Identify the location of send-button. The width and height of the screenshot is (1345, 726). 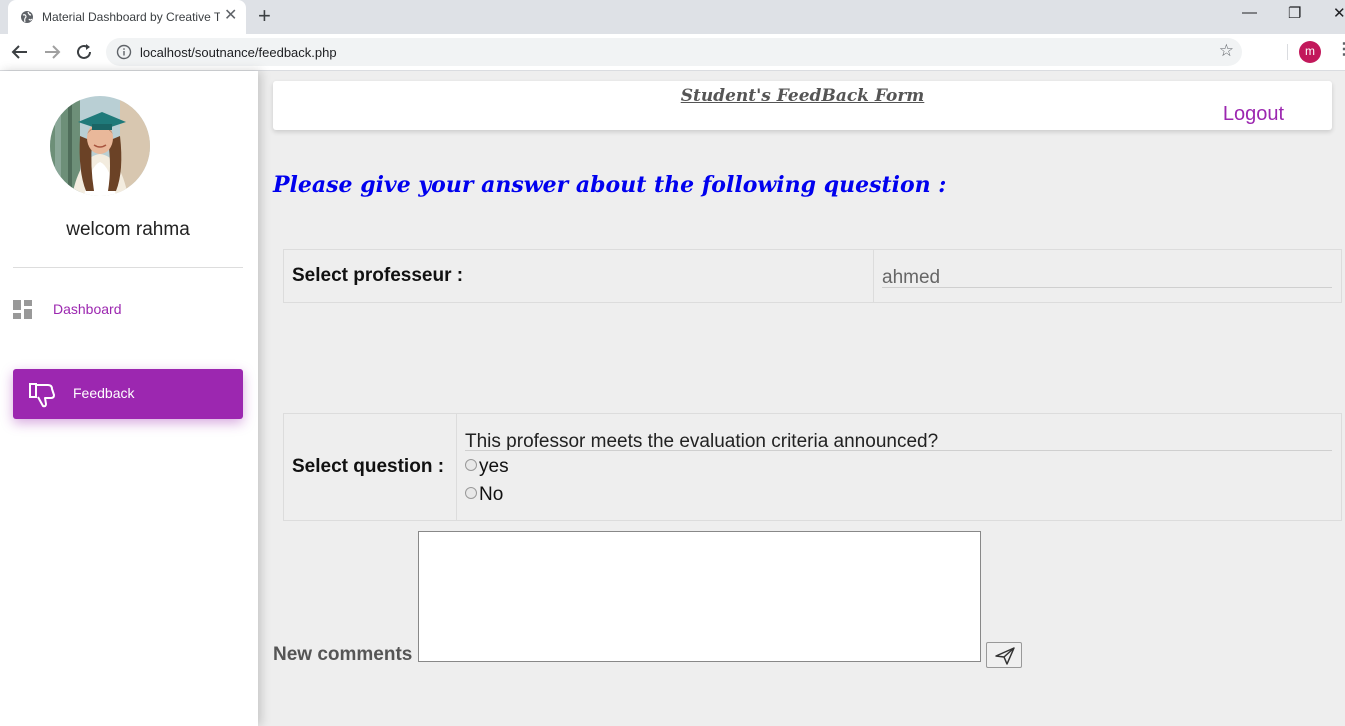
(1004, 655).